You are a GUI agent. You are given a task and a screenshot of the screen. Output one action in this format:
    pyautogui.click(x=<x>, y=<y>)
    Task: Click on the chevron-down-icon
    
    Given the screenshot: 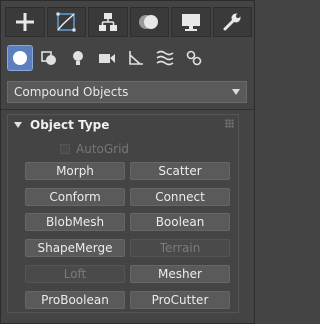 What is the action you would take?
    pyautogui.click(x=236, y=92)
    